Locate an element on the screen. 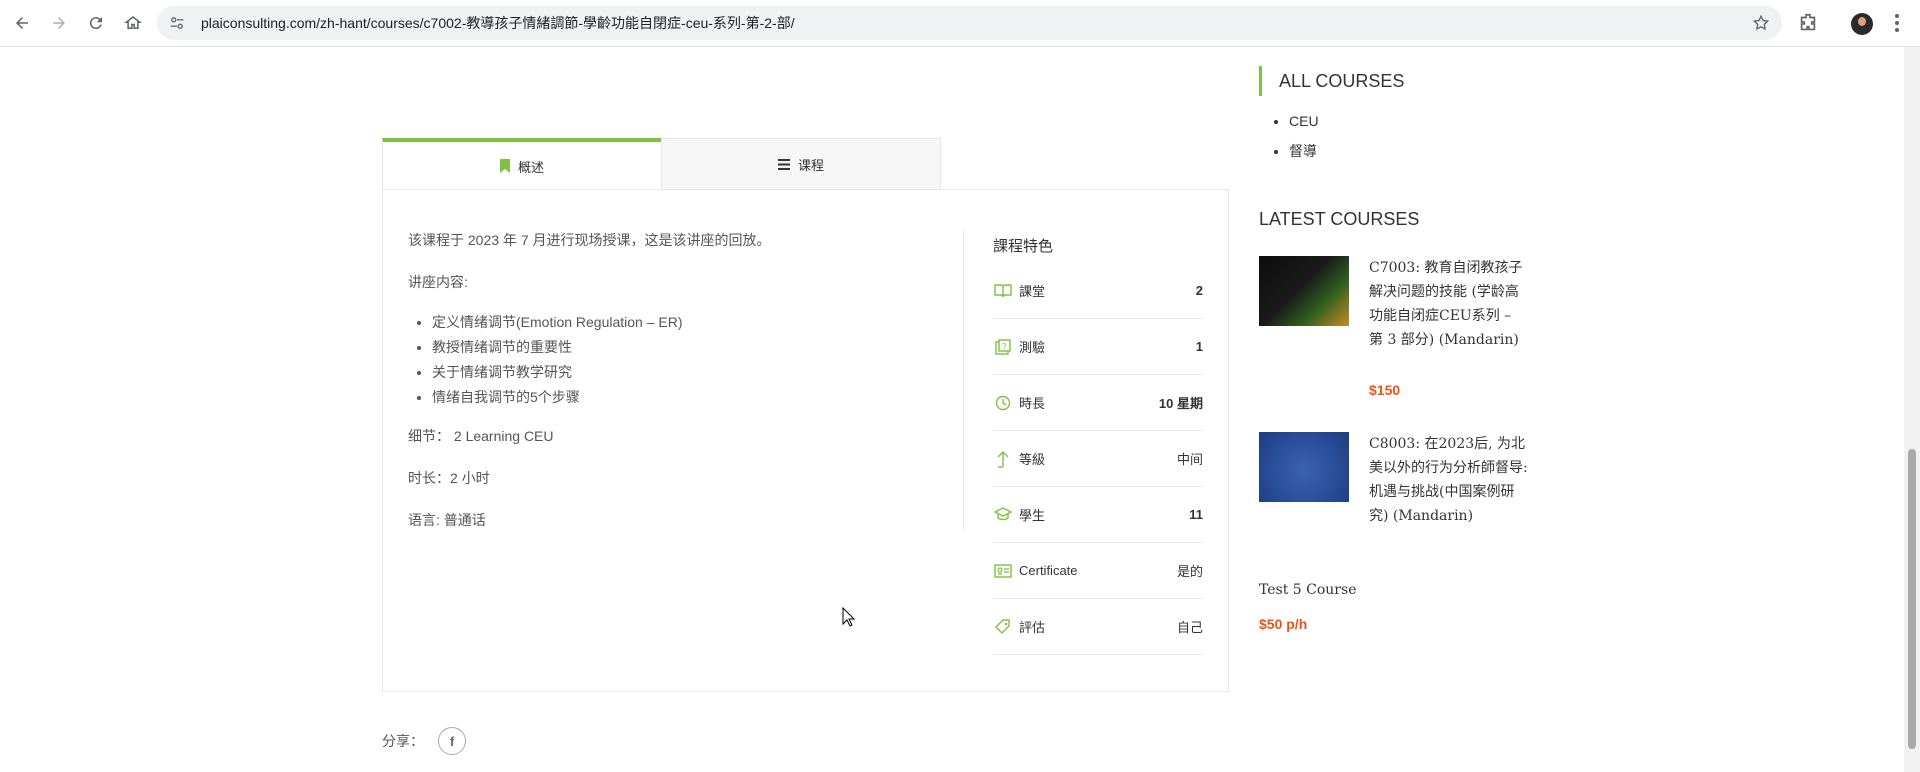  graduation-cap-icon is located at coordinates (1003, 515).